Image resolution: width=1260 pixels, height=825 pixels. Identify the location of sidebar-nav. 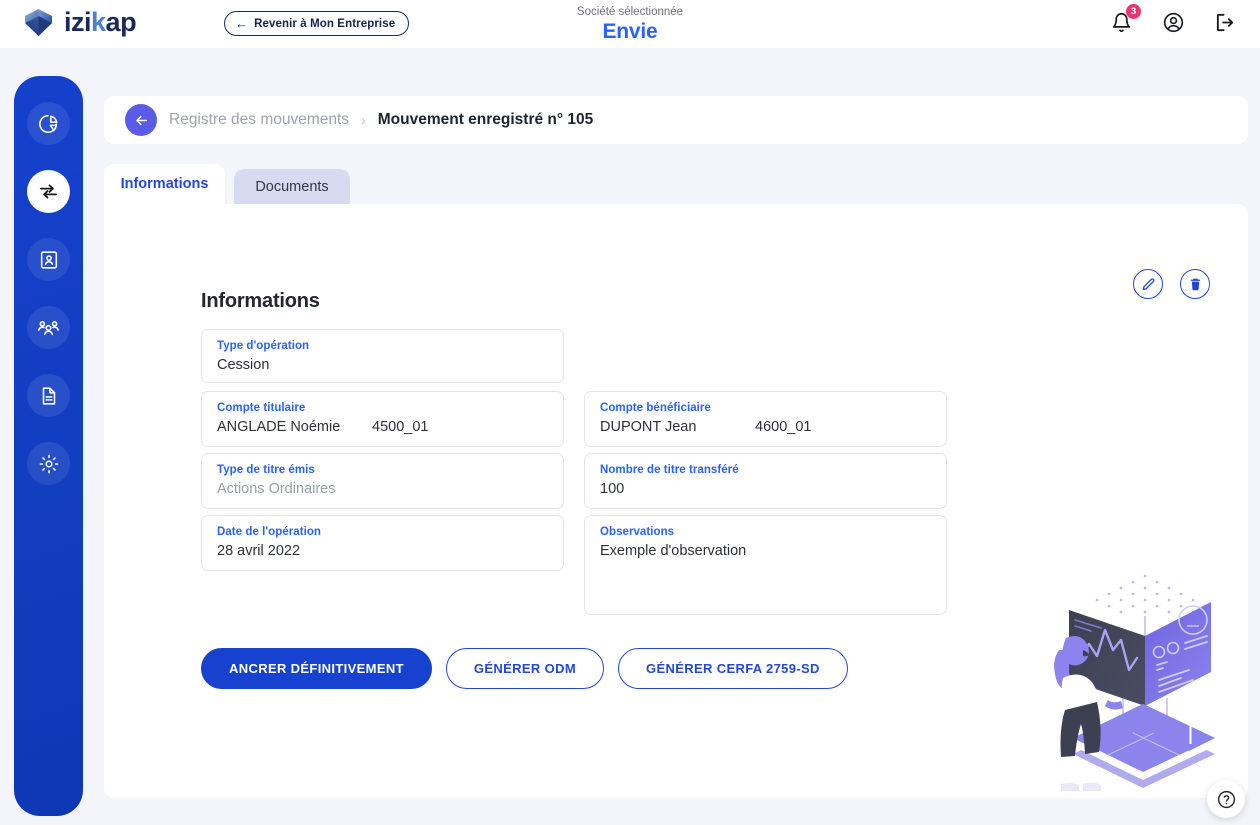
(48, 446).